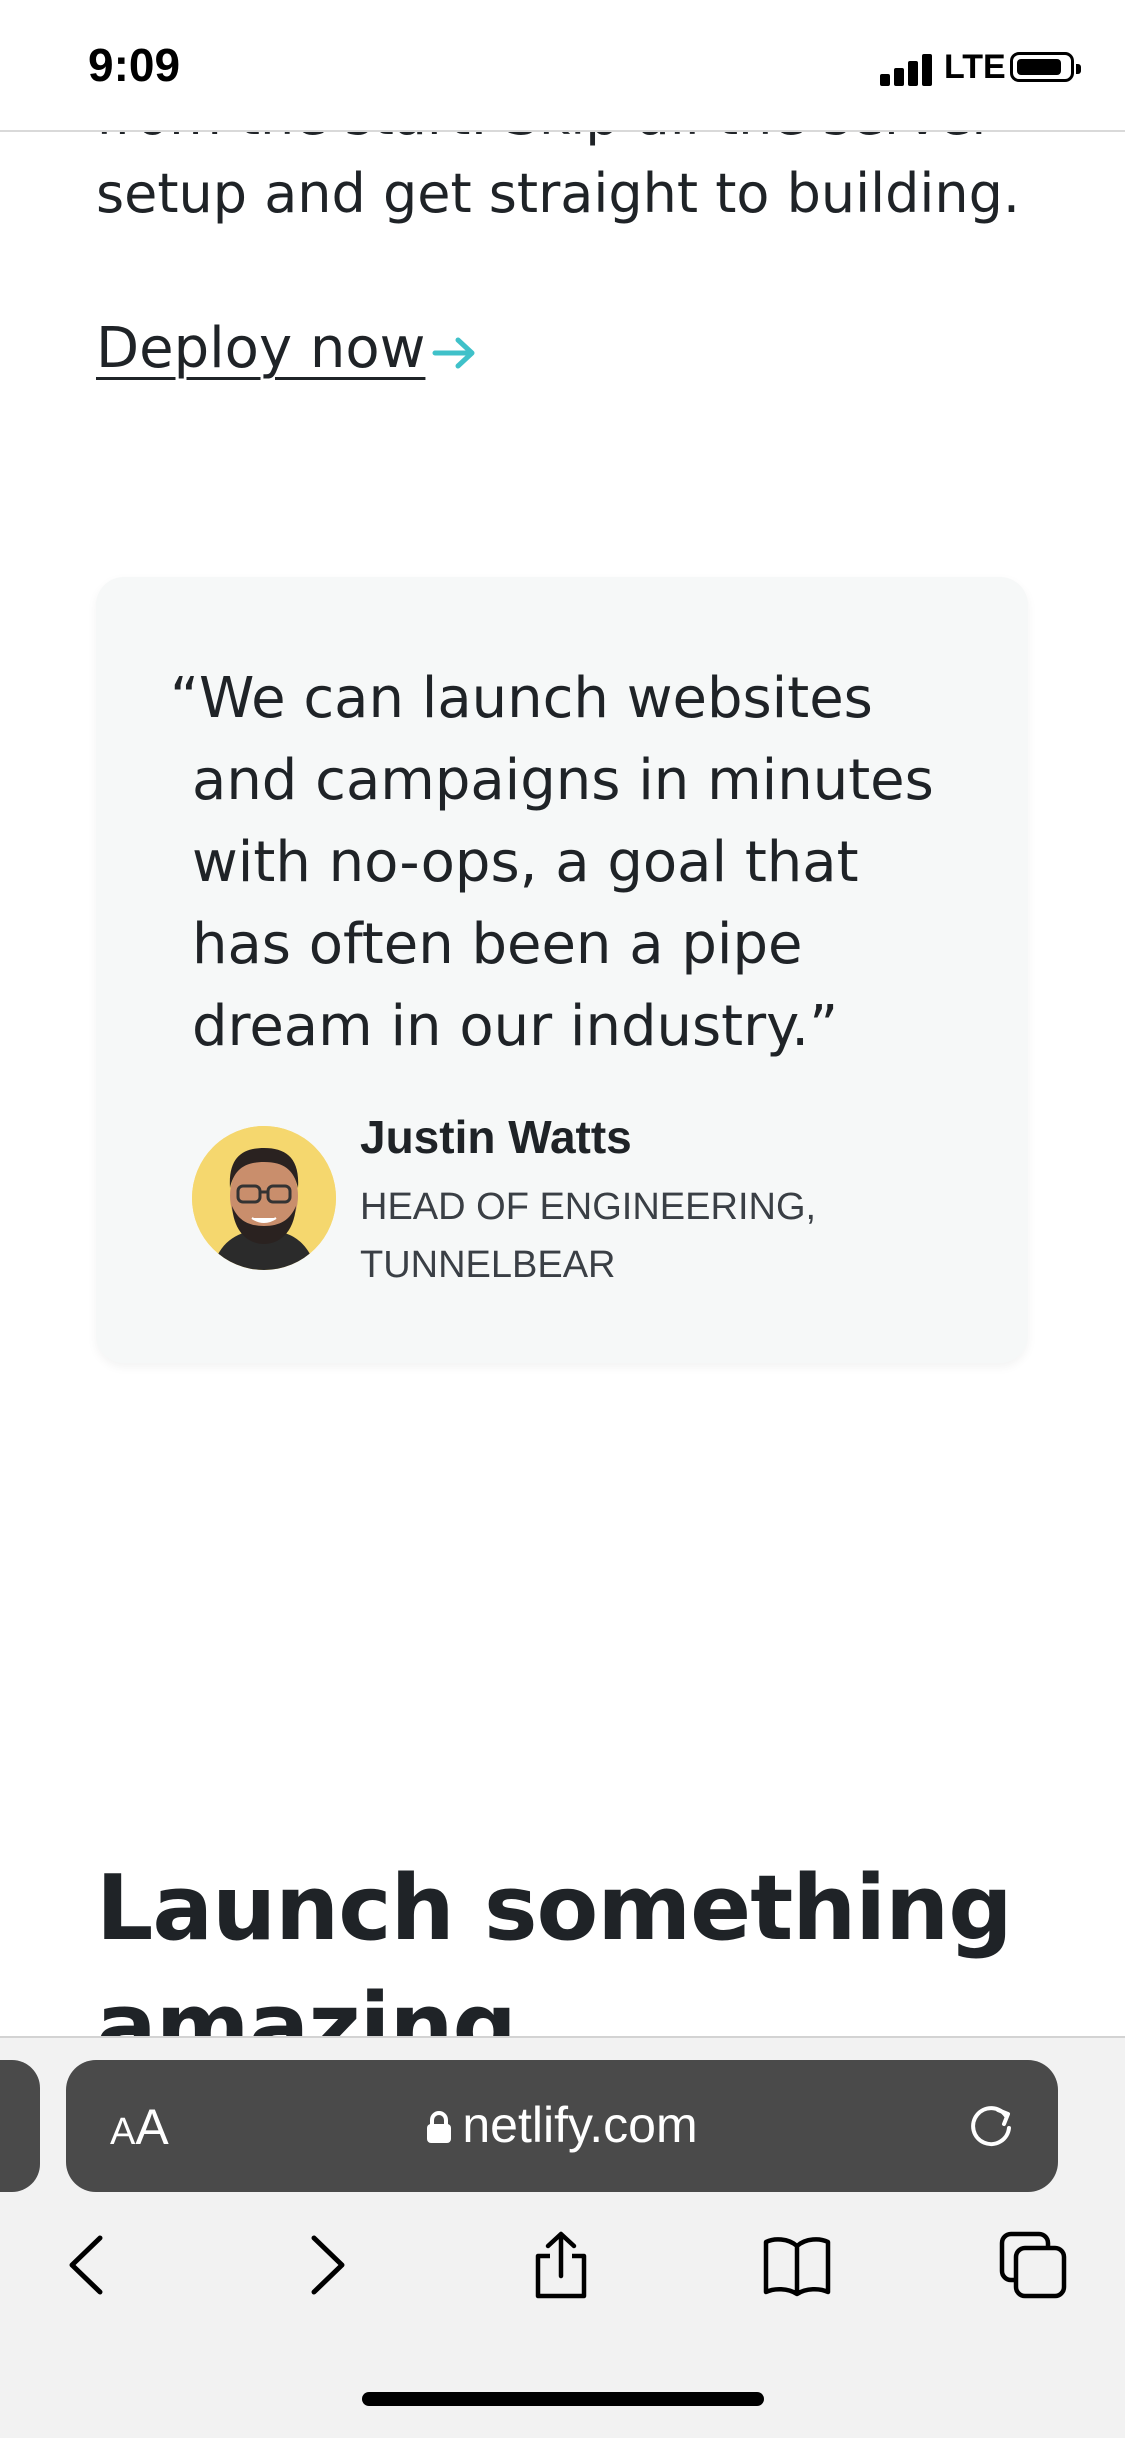 This screenshot has height=2438, width=1125. I want to click on reload-icon, so click(991, 2125).